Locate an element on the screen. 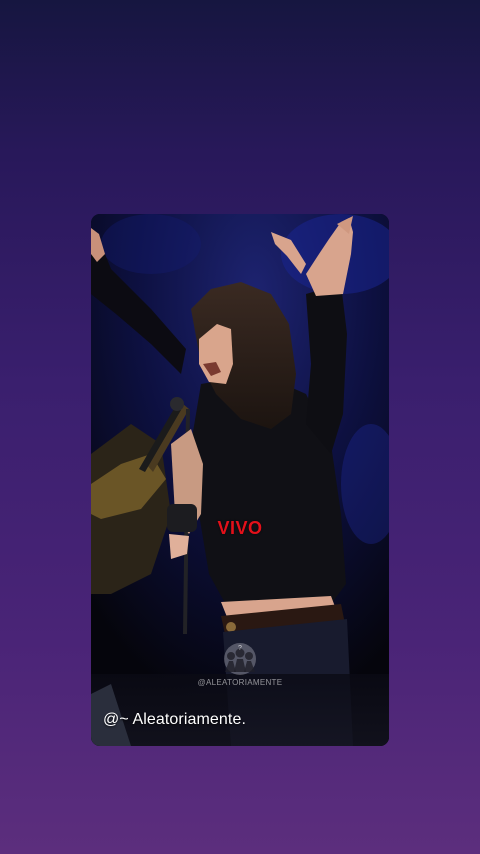 This screenshot has height=854, width=480. watermark: ? @ALEATORIAMENTE is located at coordinates (240, 664).